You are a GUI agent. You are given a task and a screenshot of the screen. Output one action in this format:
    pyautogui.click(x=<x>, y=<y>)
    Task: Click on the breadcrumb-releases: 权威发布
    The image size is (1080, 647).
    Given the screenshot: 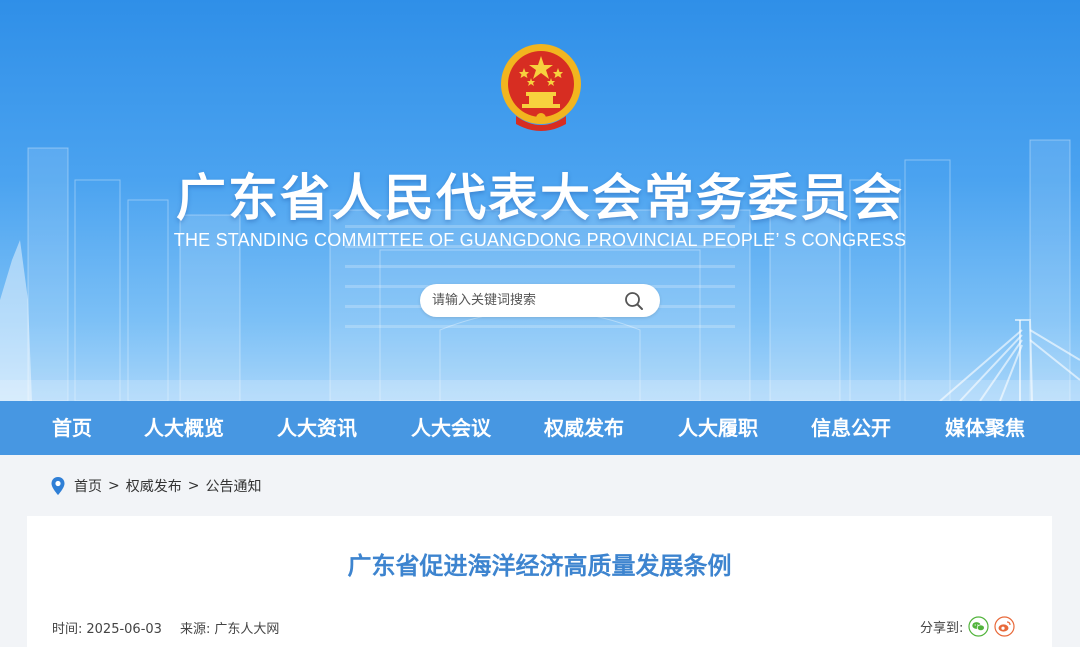 What is the action you would take?
    pyautogui.click(x=154, y=486)
    